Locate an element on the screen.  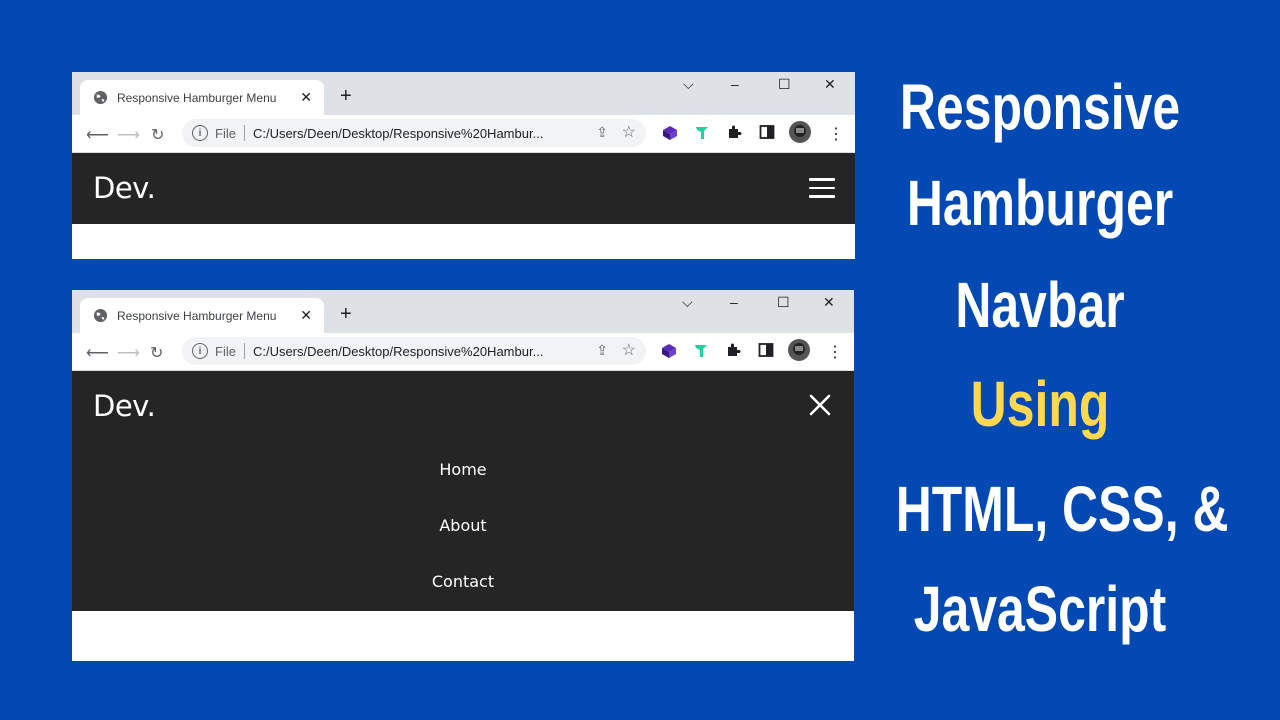
hamburger-icon is located at coordinates (822, 188).